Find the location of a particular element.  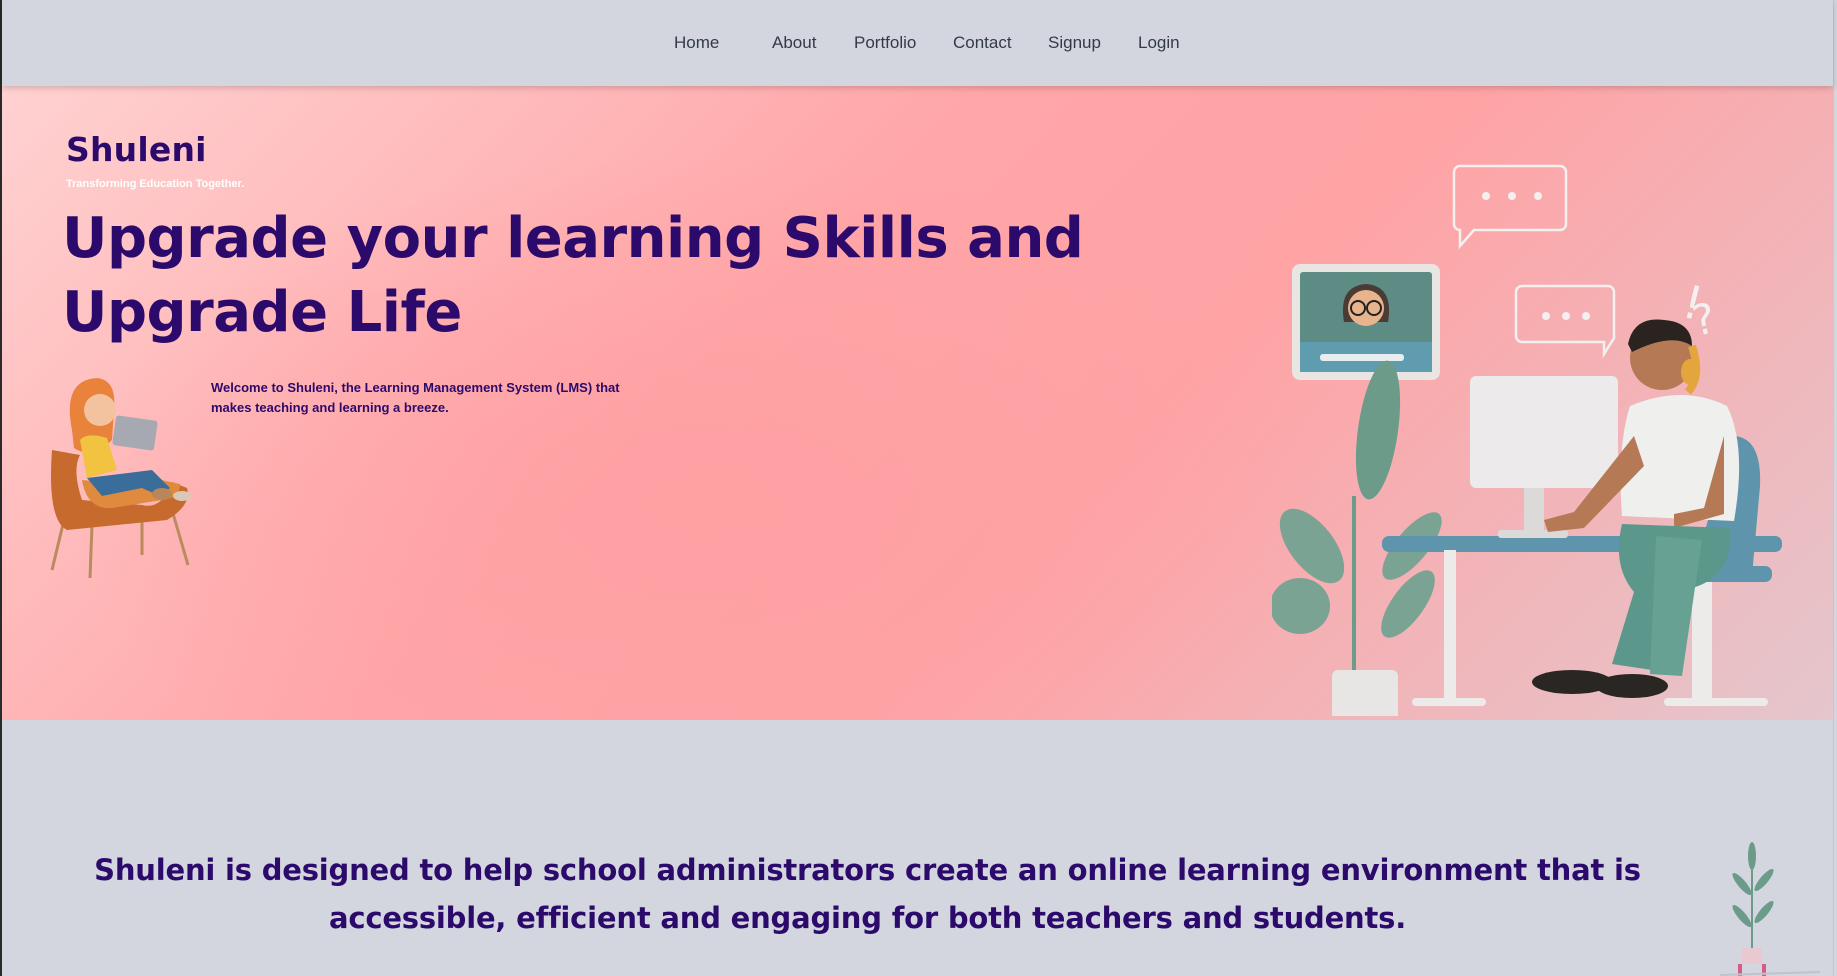

nav-link-about: About is located at coordinates (794, 43).